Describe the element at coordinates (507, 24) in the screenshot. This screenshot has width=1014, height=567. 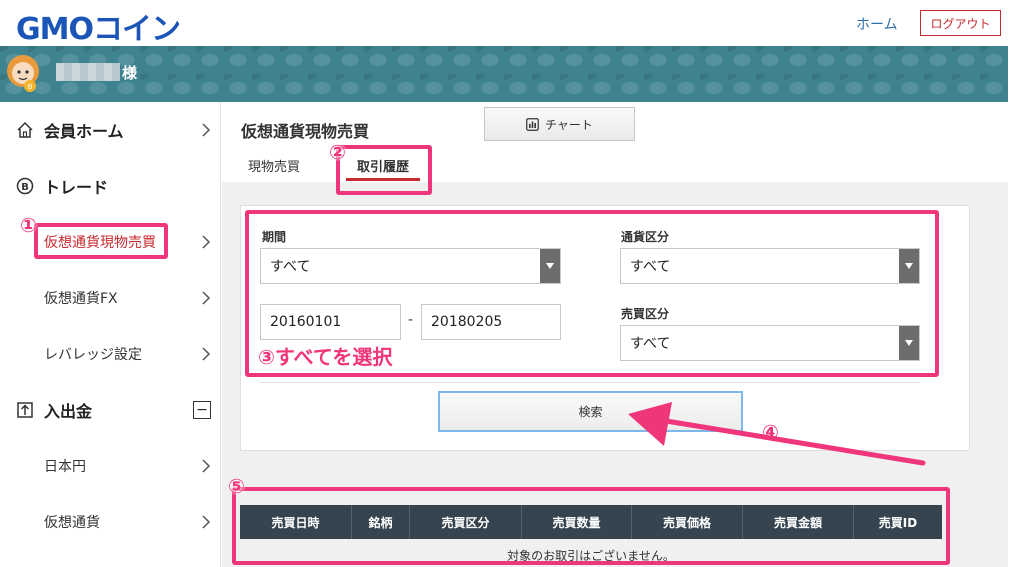
I see `top-bar: GMOコイン ホーム ログアウト` at that location.